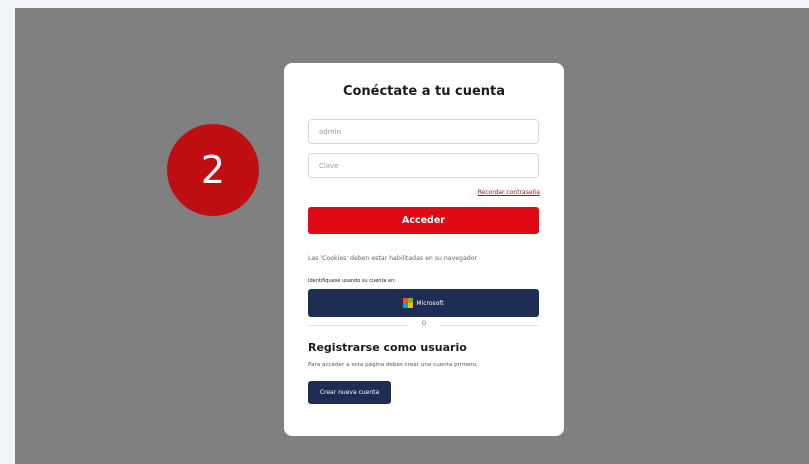 The height and width of the screenshot is (464, 809). I want to click on divider-left, so click(358, 325).